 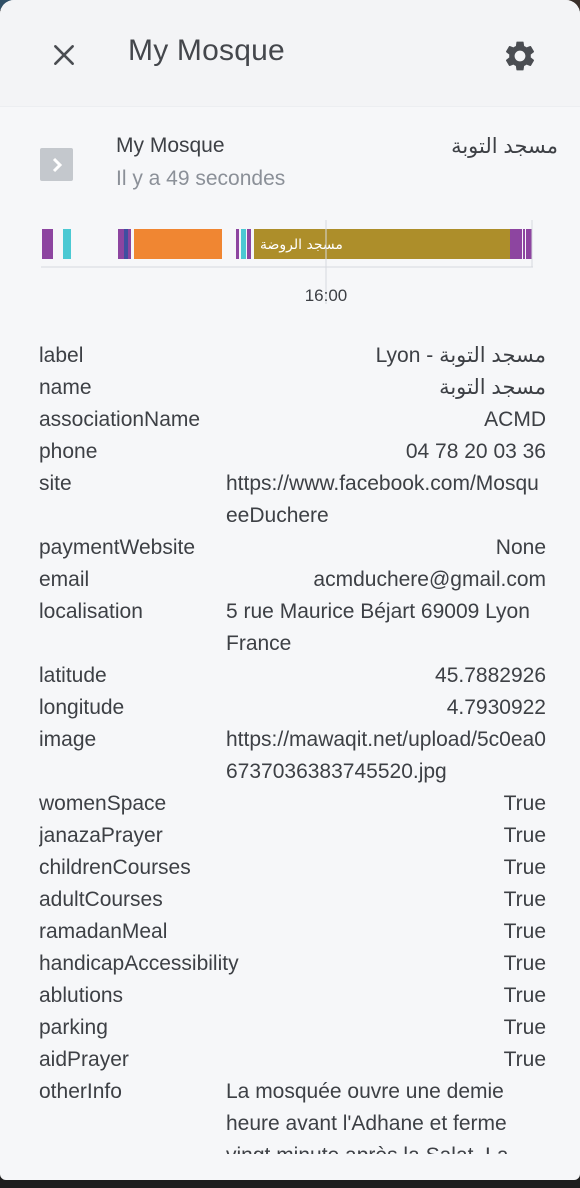 I want to click on attribute-key: associationName, so click(x=120, y=419).